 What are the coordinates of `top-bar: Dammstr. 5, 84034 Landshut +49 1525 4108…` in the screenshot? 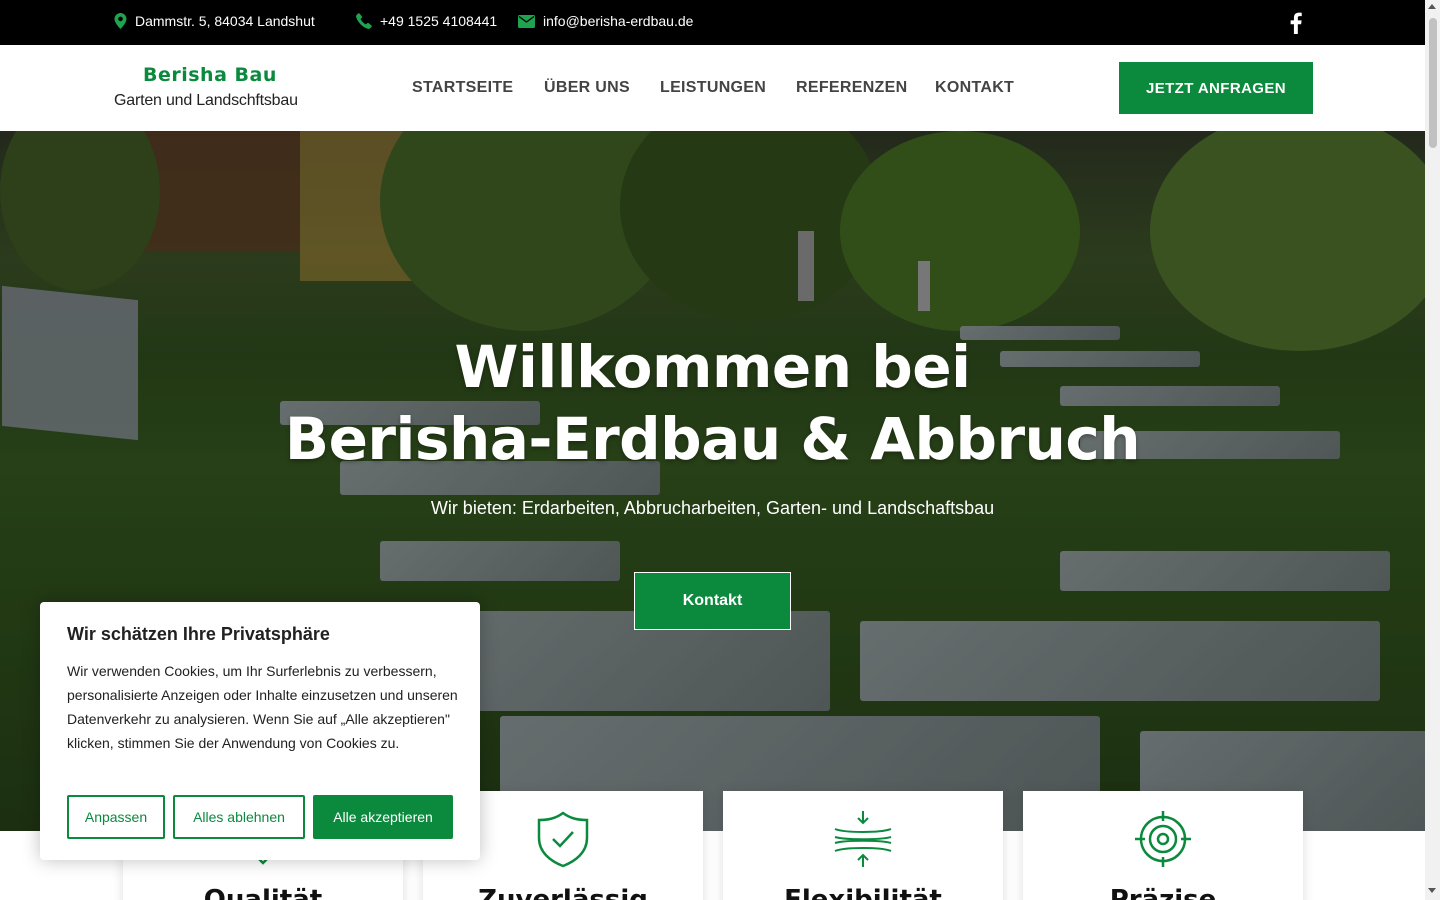 It's located at (712, 22).